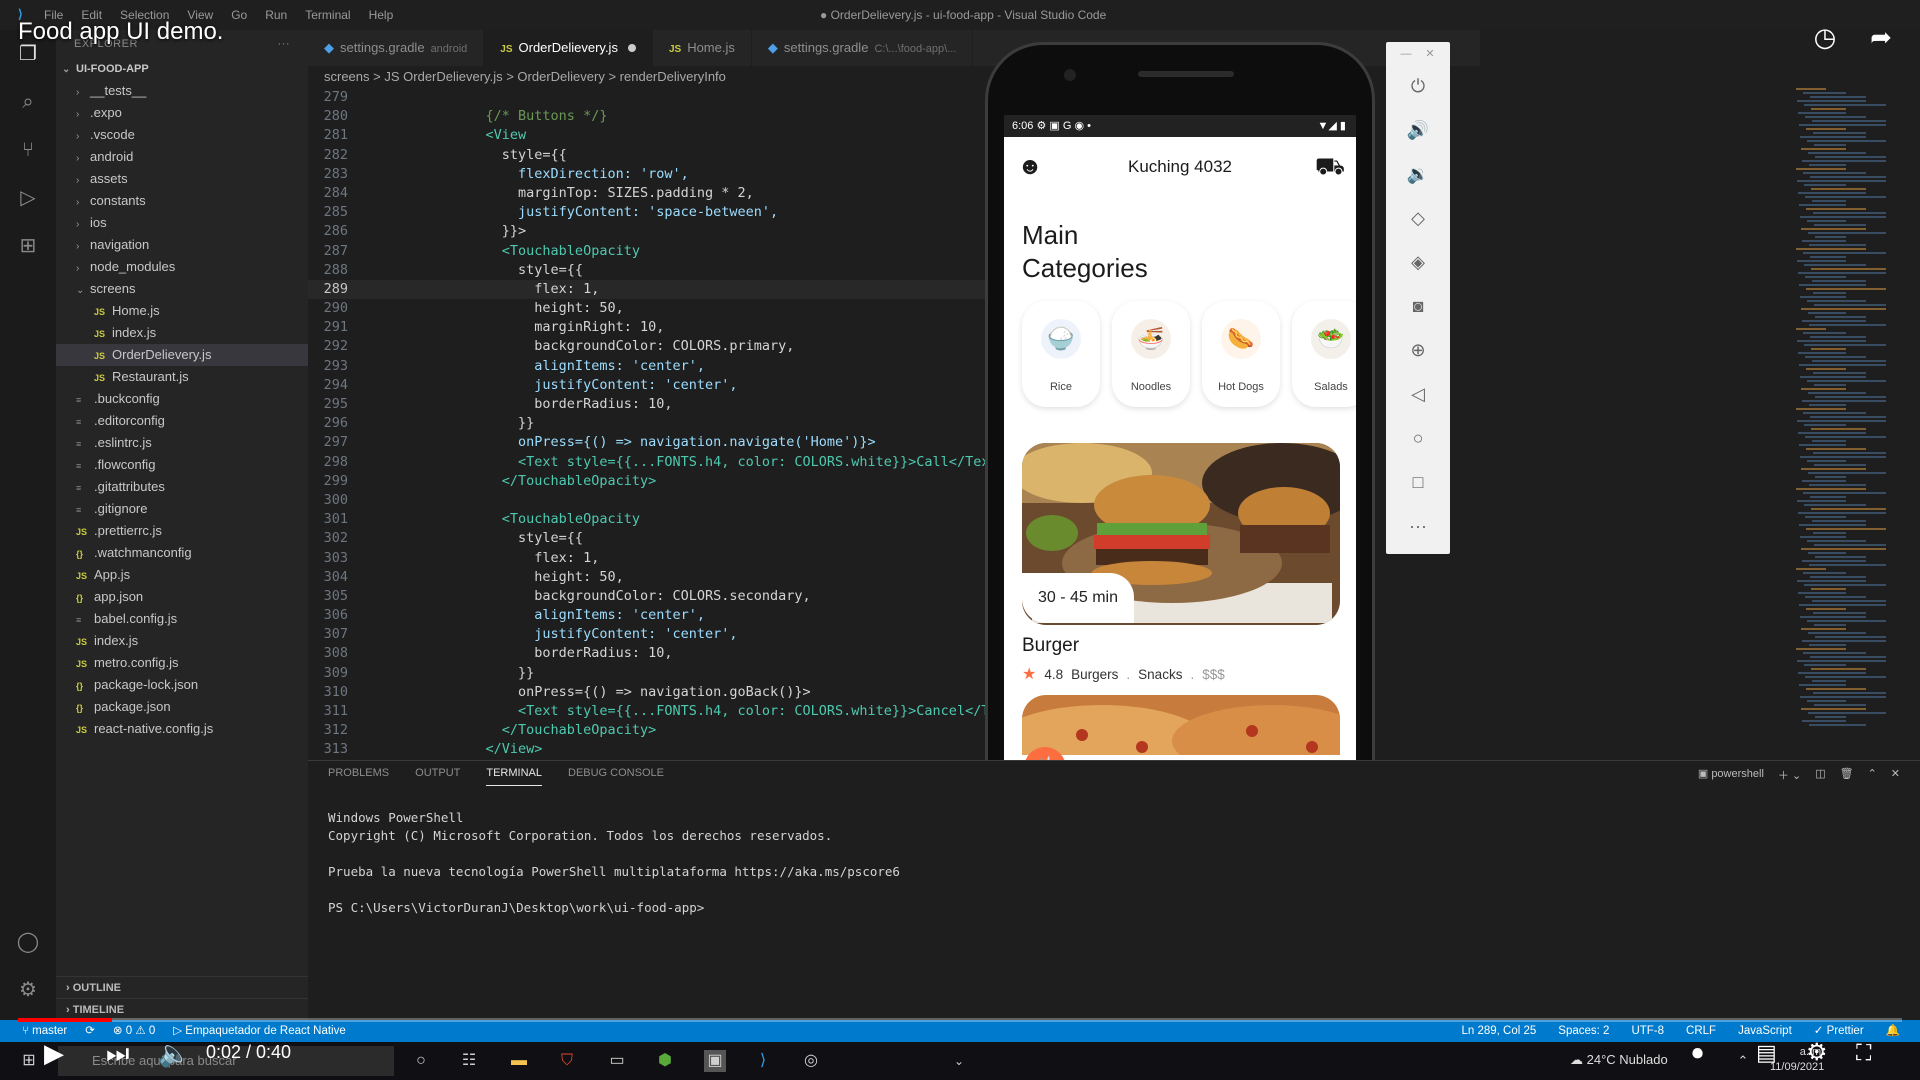 Image resolution: width=1920 pixels, height=1080 pixels. Describe the element at coordinates (182, 223) in the screenshot. I see `tree-item: › ios` at that location.